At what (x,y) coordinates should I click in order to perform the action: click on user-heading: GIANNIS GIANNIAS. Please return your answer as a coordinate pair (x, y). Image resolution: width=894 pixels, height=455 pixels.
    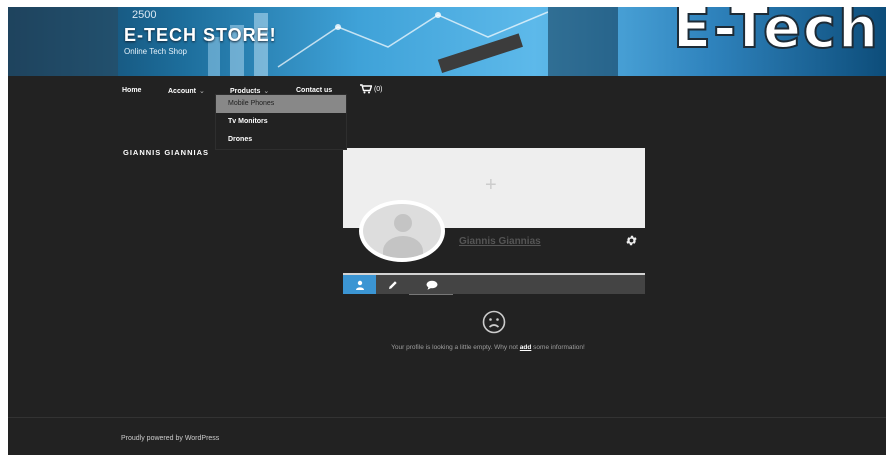
    Looking at the image, I should click on (166, 152).